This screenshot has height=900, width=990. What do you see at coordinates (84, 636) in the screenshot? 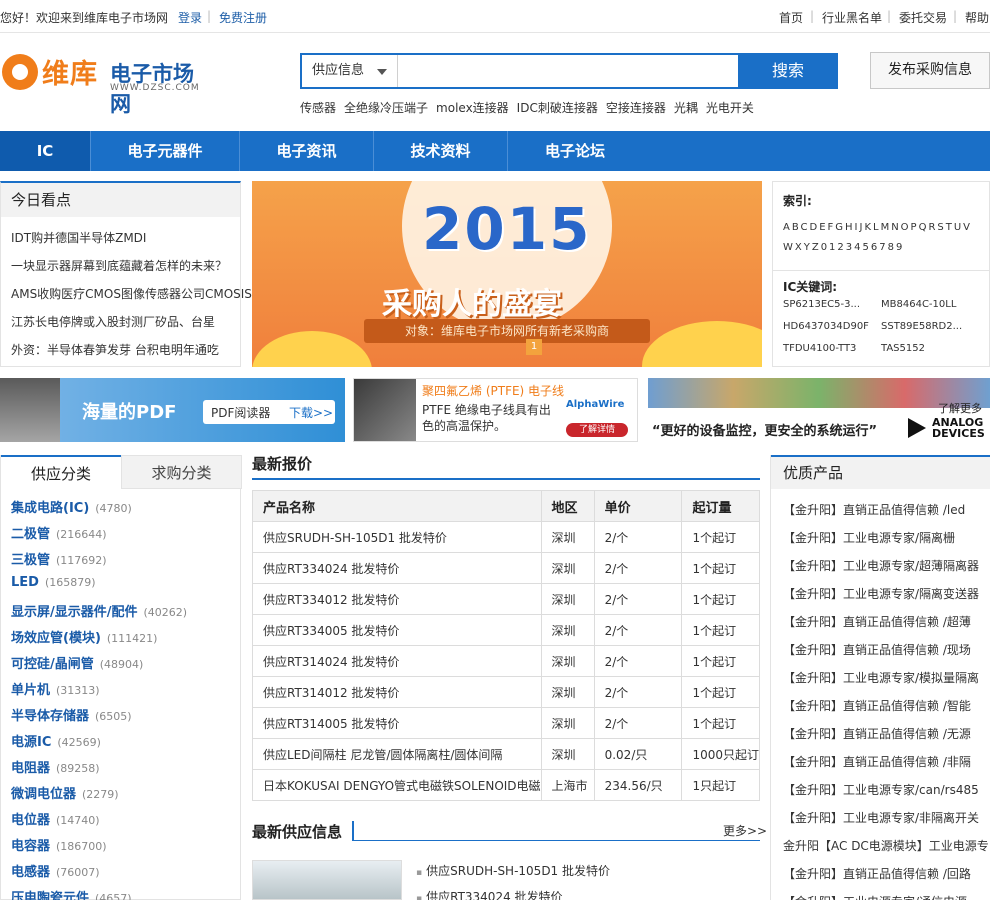
I see `category-item: 场效应管(模块) (111421)` at bounding box center [84, 636].